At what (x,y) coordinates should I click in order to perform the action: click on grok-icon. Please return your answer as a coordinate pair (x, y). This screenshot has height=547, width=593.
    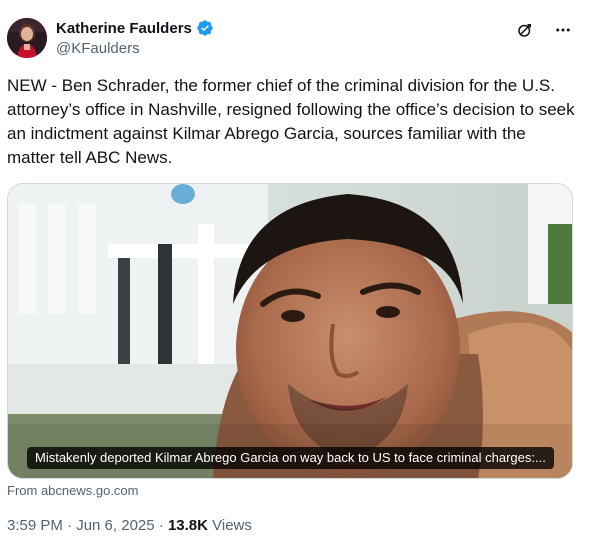
    Looking at the image, I should click on (525, 30).